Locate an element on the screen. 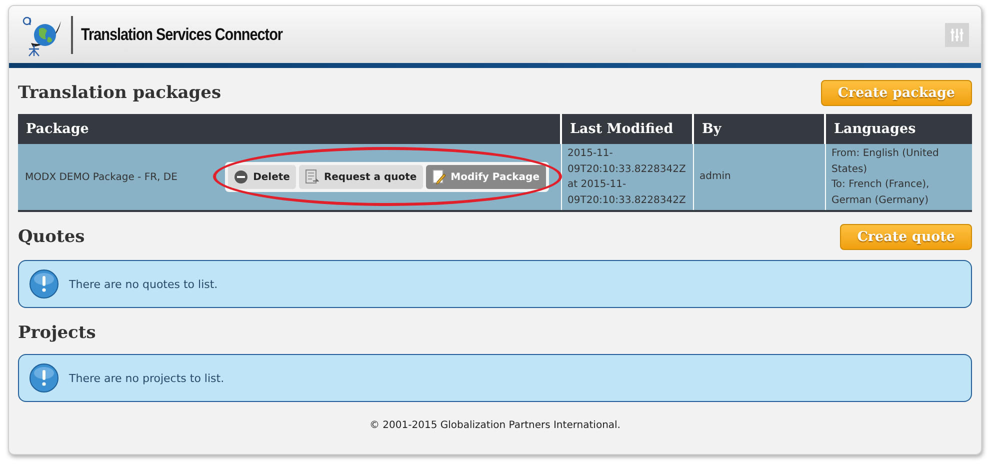 The image size is (992, 473). column-header: Languages is located at coordinates (898, 129).